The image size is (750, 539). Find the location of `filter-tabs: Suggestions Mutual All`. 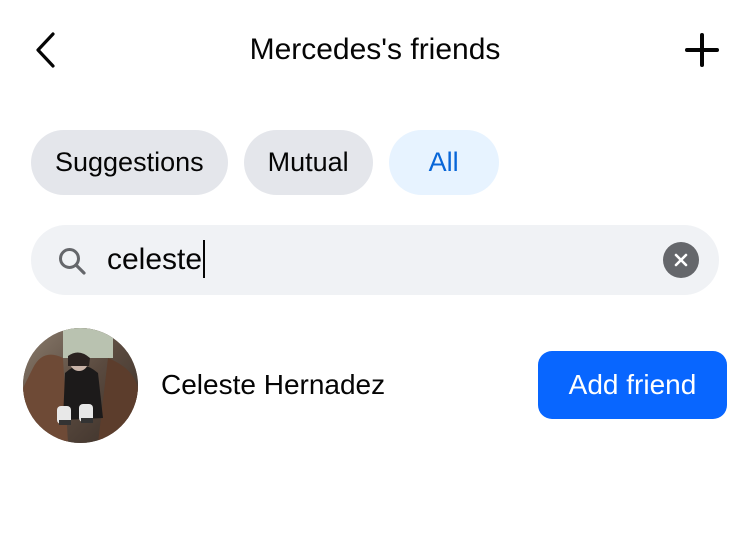

filter-tabs: Suggestions Mutual All is located at coordinates (265, 162).